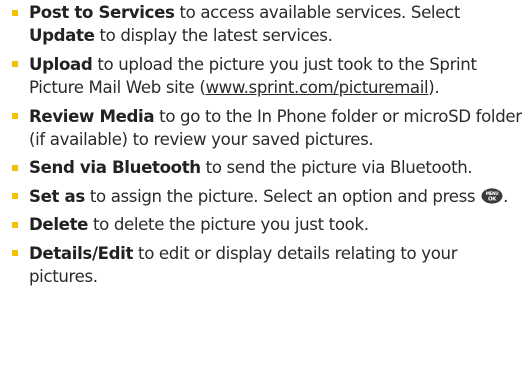 The height and width of the screenshot is (390, 528). What do you see at coordinates (317, 12) in the screenshot?
I see `item-text: to access available services. Select` at bounding box center [317, 12].